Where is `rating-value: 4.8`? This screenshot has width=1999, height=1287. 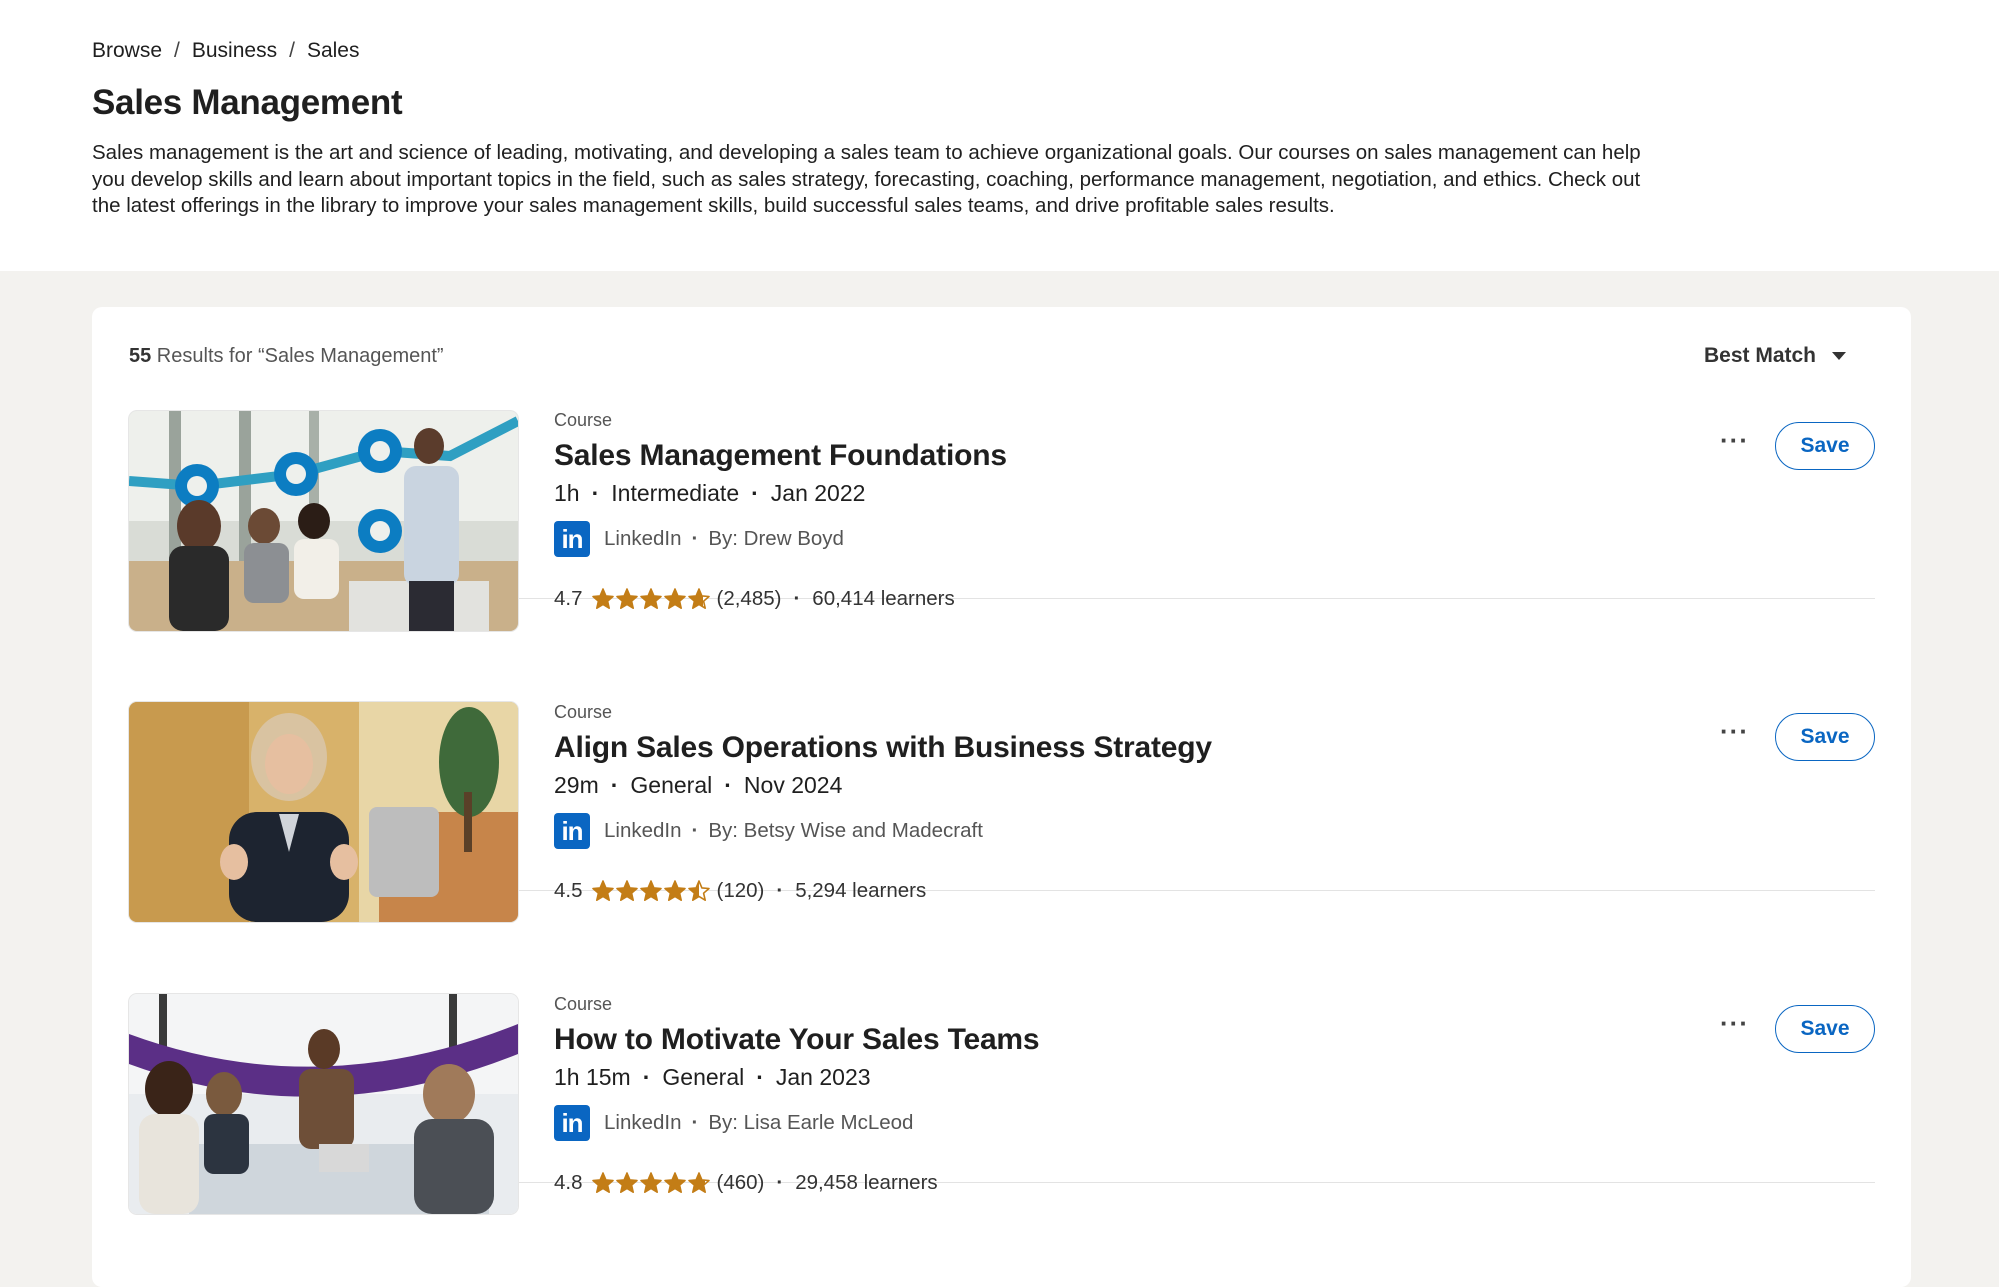 rating-value: 4.8 is located at coordinates (568, 1182).